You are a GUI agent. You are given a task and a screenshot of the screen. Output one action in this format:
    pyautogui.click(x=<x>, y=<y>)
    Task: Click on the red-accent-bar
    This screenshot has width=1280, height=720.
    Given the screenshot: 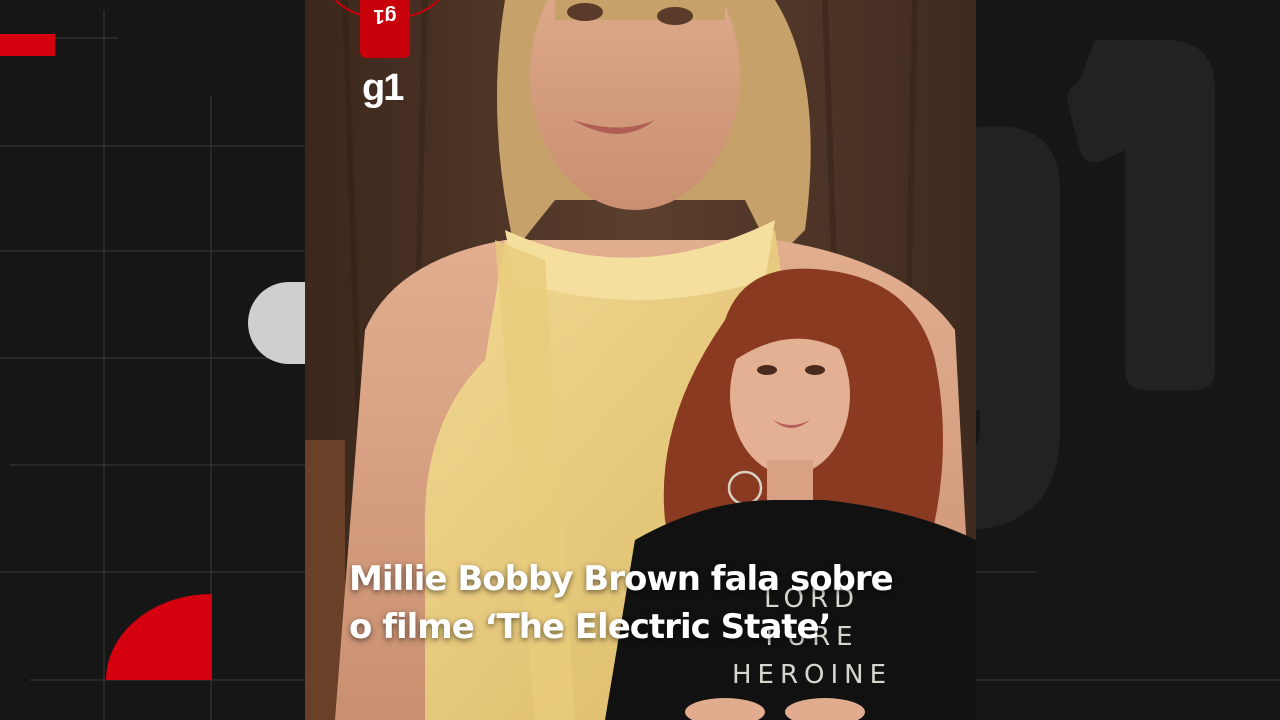 What is the action you would take?
    pyautogui.click(x=27, y=45)
    